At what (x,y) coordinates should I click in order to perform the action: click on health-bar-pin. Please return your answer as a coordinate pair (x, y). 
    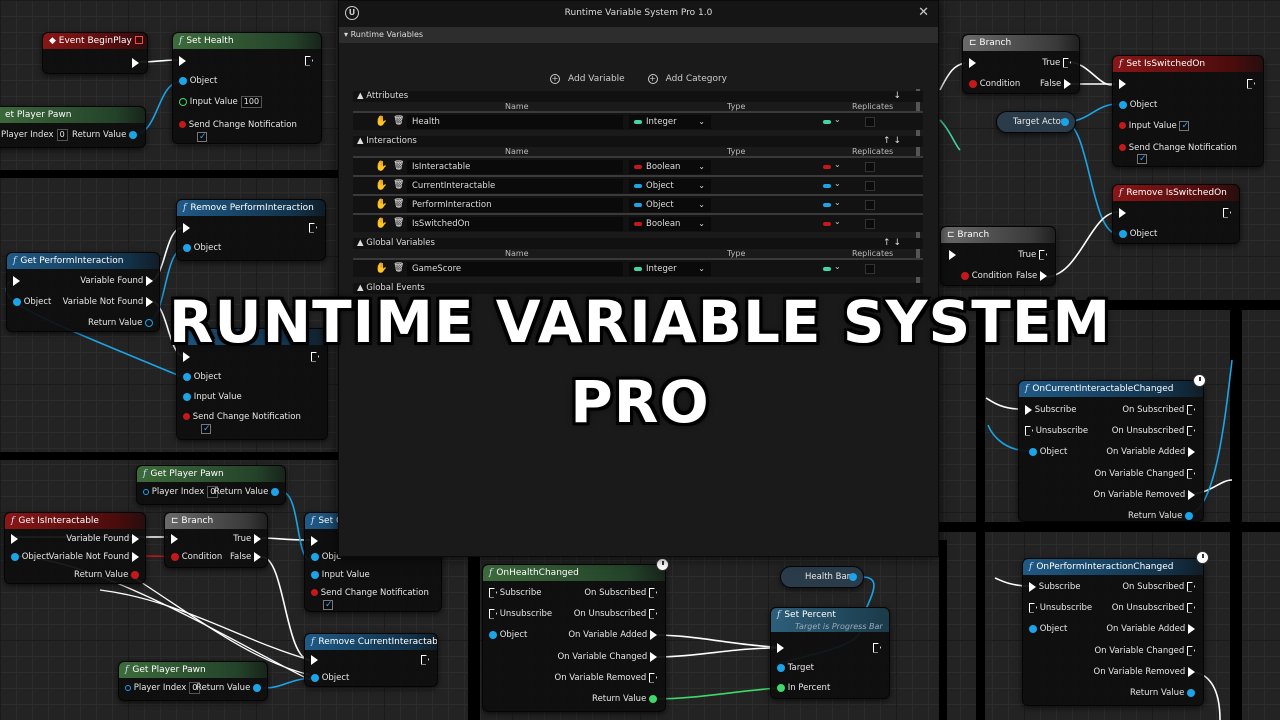
    Looking at the image, I should click on (853, 576).